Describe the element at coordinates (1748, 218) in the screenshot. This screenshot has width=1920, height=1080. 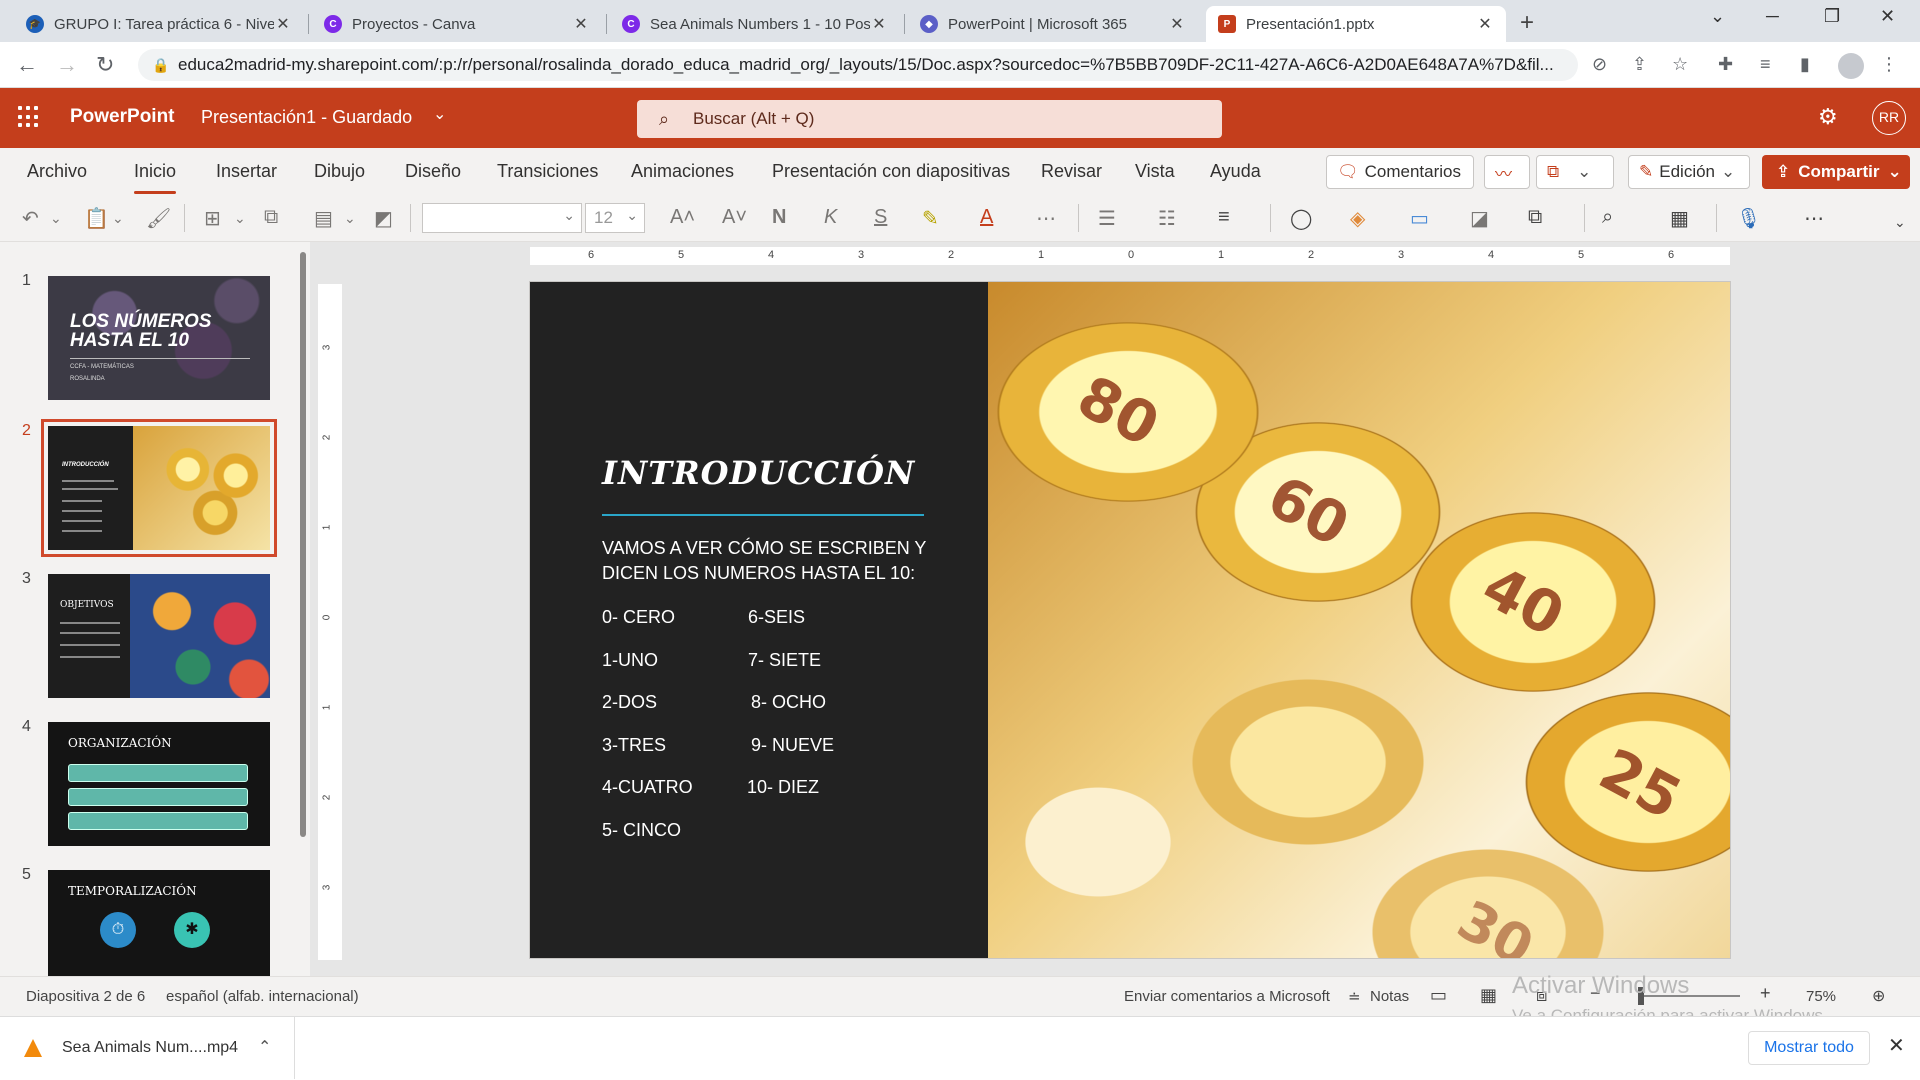
I see `dictate-mic-icon: 🎙` at that location.